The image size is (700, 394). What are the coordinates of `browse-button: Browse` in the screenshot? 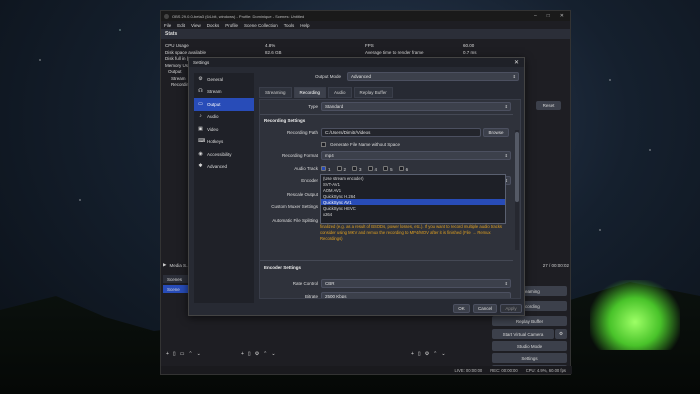 It's located at (496, 132).